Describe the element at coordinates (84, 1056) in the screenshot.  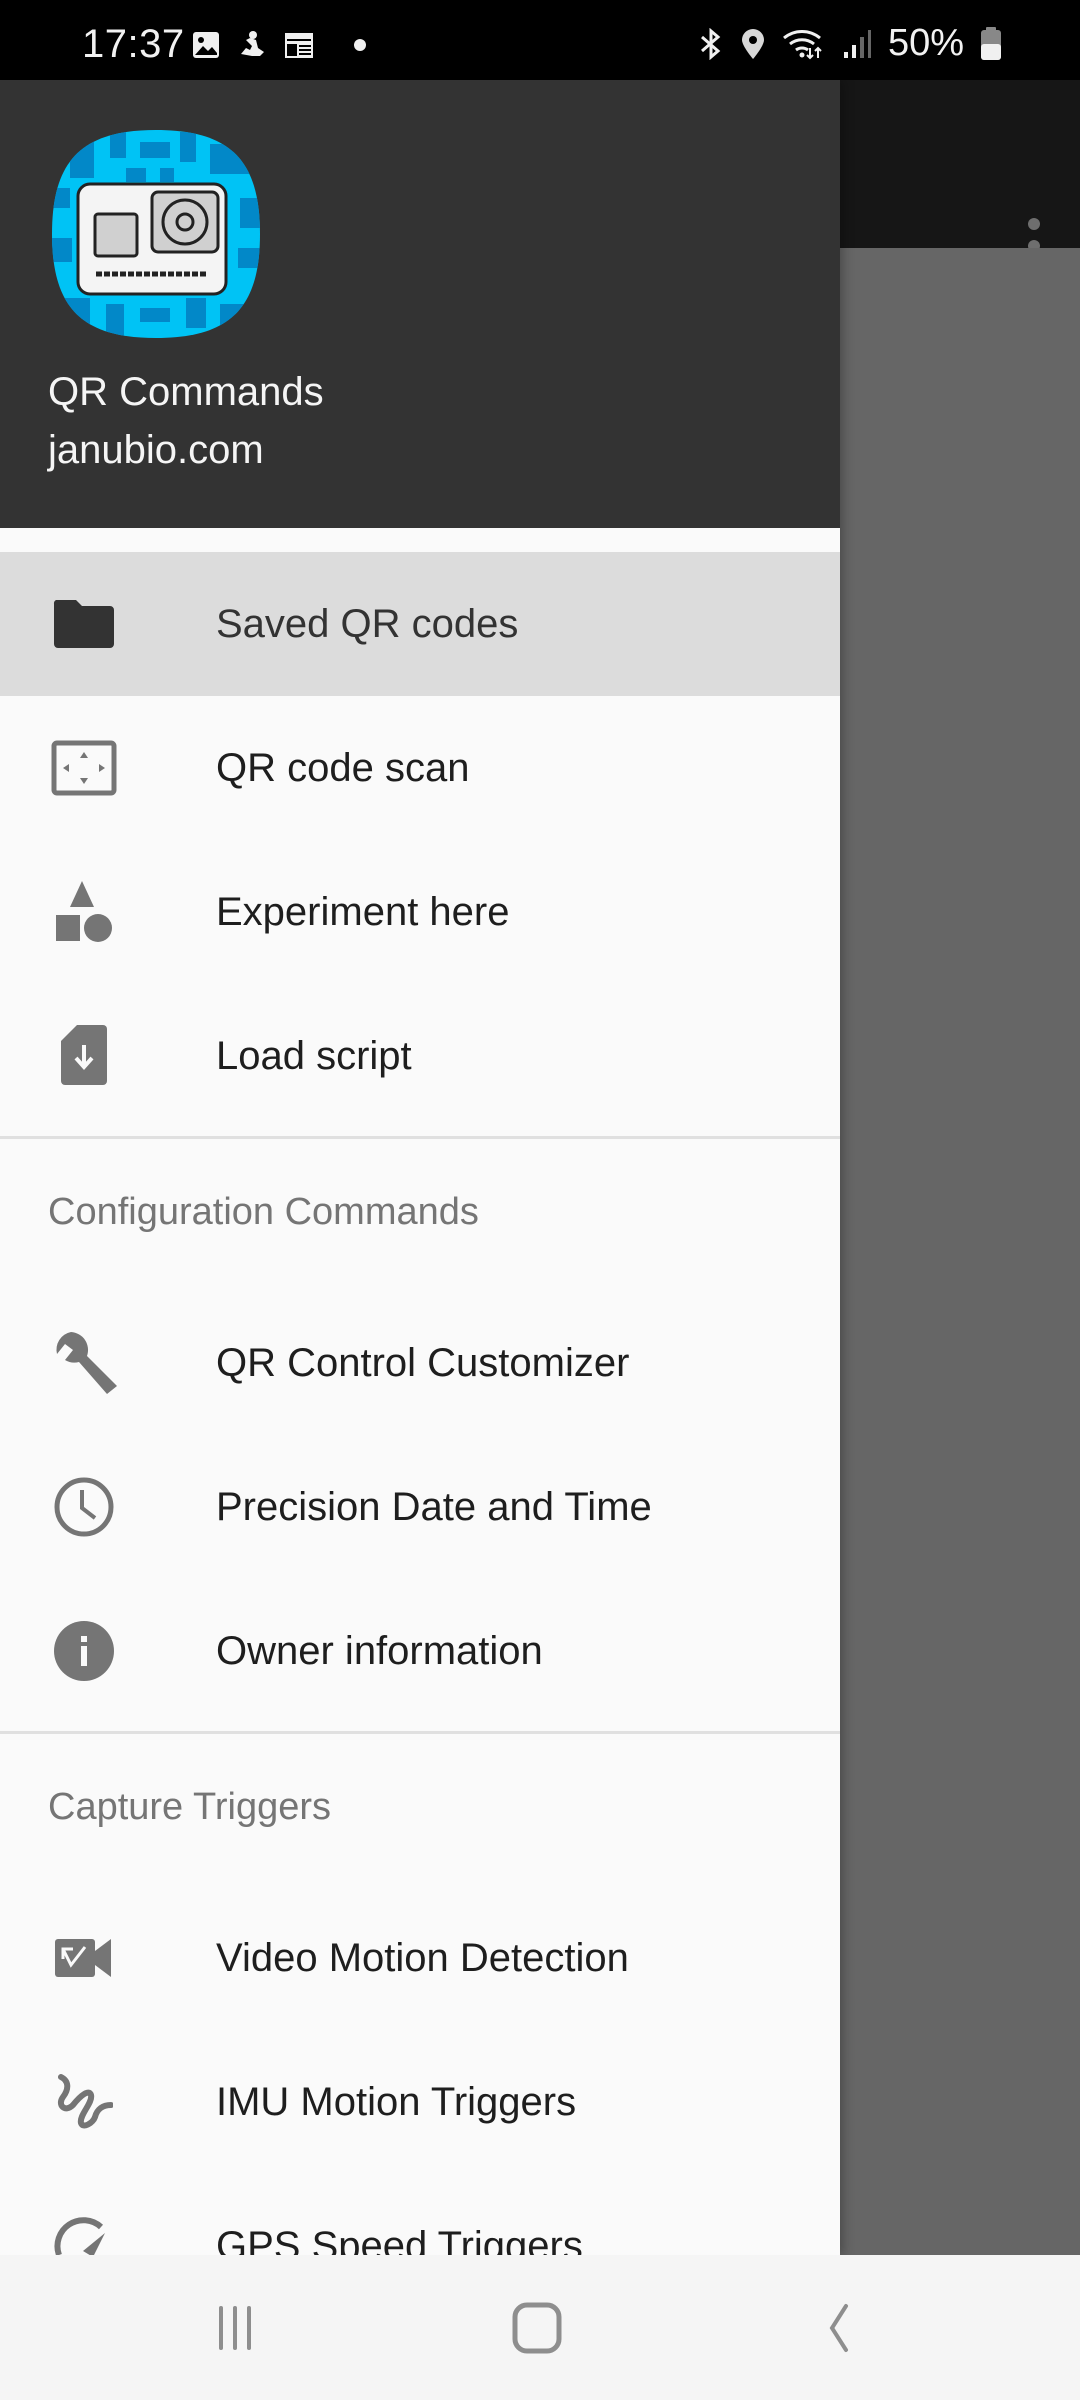
I see `file-download-icon` at that location.